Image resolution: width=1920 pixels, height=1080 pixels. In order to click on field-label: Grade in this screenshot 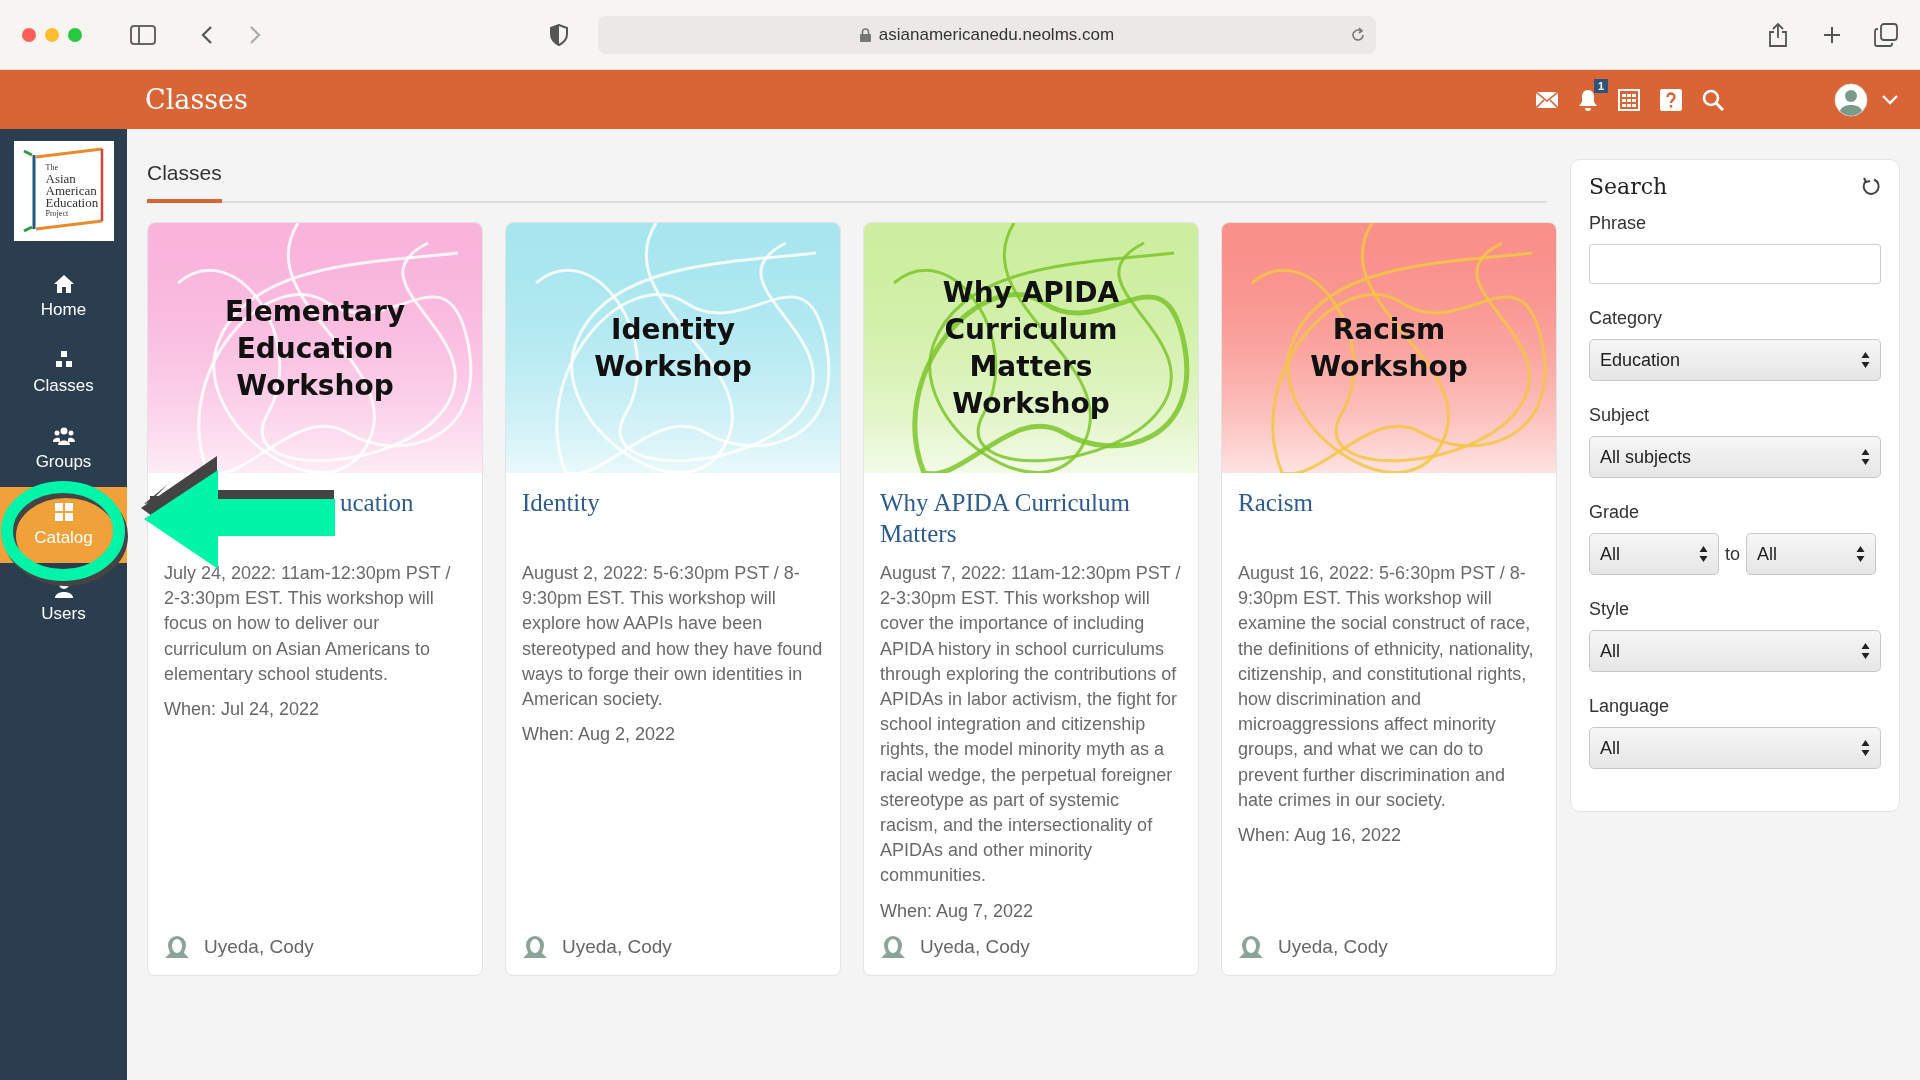, I will do `click(1615, 512)`.